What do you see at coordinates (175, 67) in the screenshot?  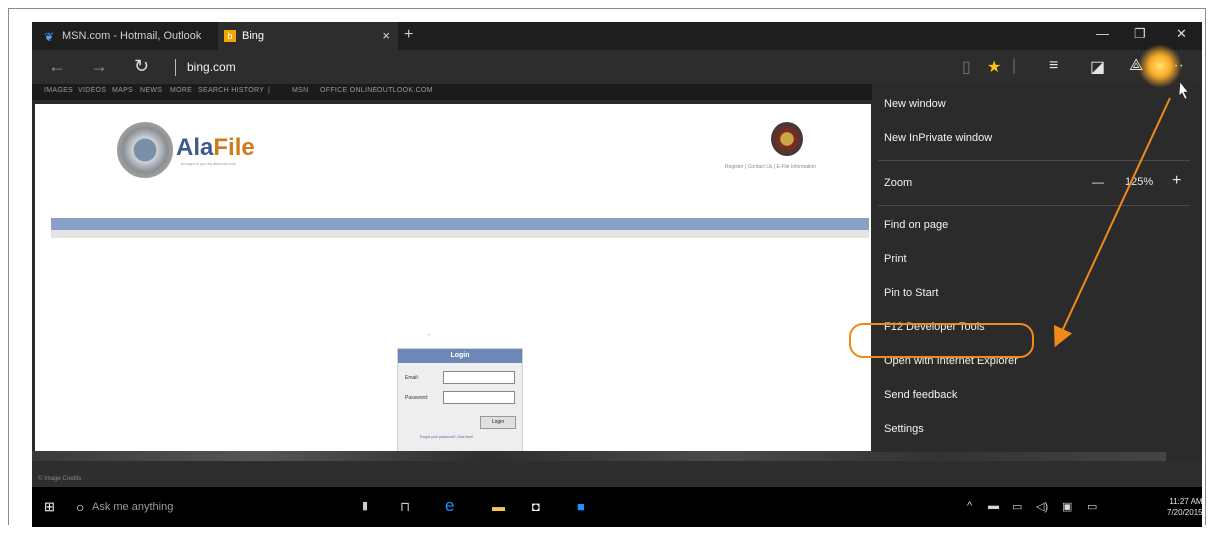 I see `address-separator` at bounding box center [175, 67].